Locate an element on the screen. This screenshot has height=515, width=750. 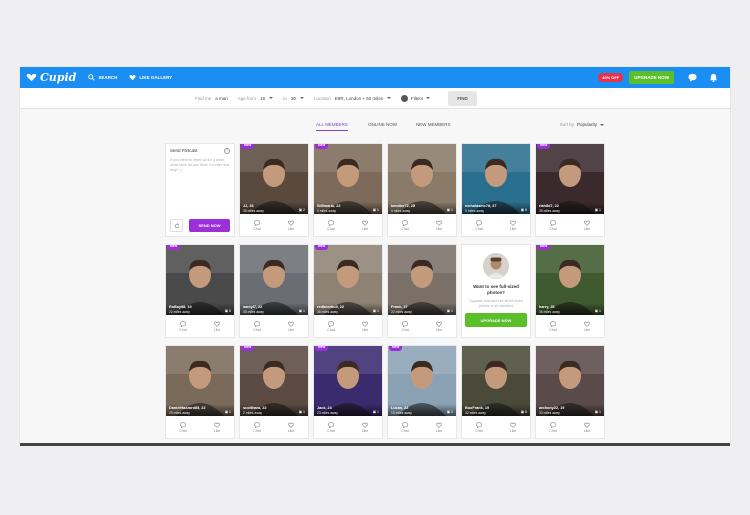
member-photo: nicholasmc78, 27 0 miles away ▣ 6 is located at coordinates (496, 179).